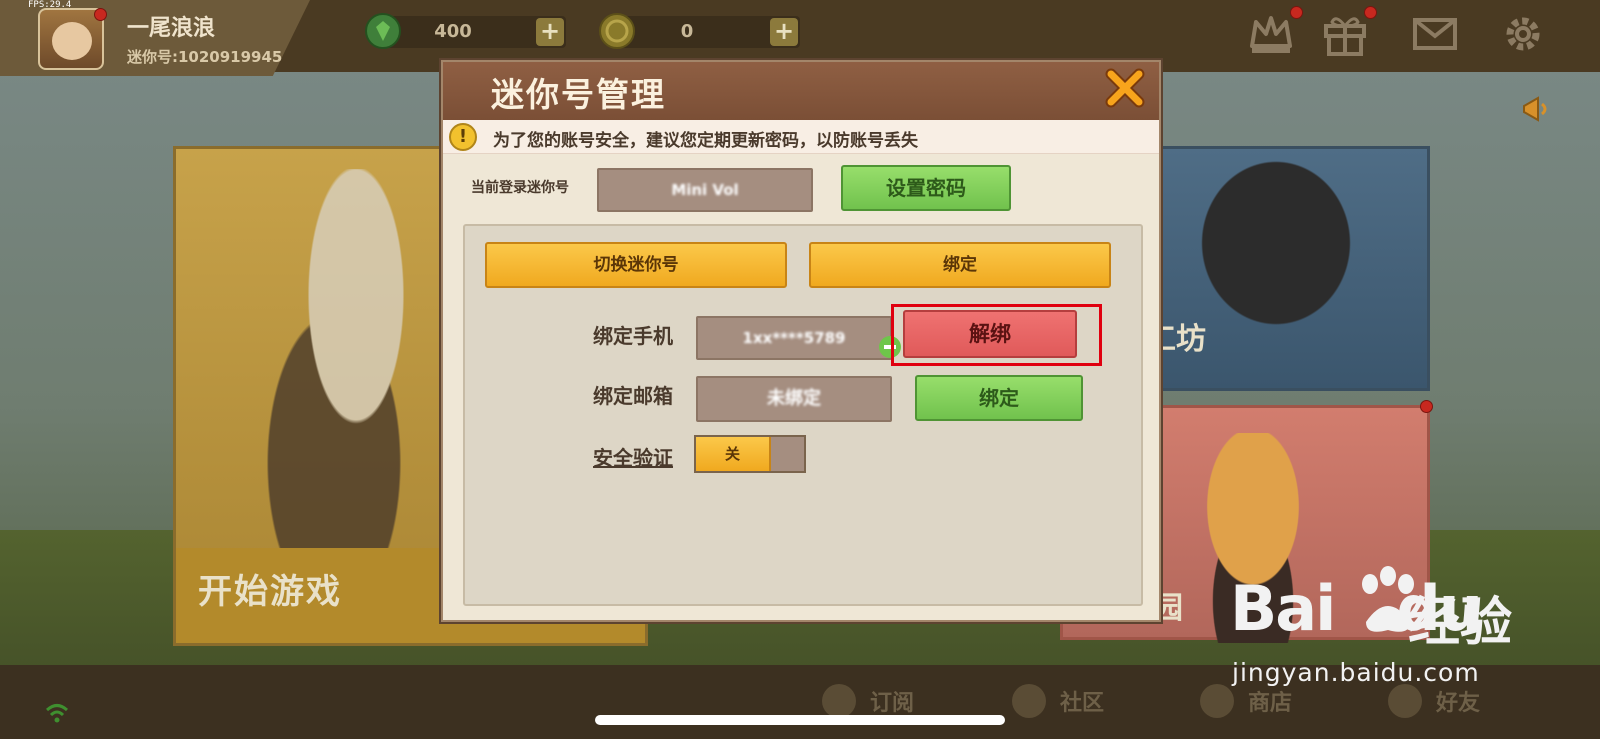 This screenshot has width=1600, height=739. What do you see at coordinates (1271, 34) in the screenshot?
I see `crown-icon` at bounding box center [1271, 34].